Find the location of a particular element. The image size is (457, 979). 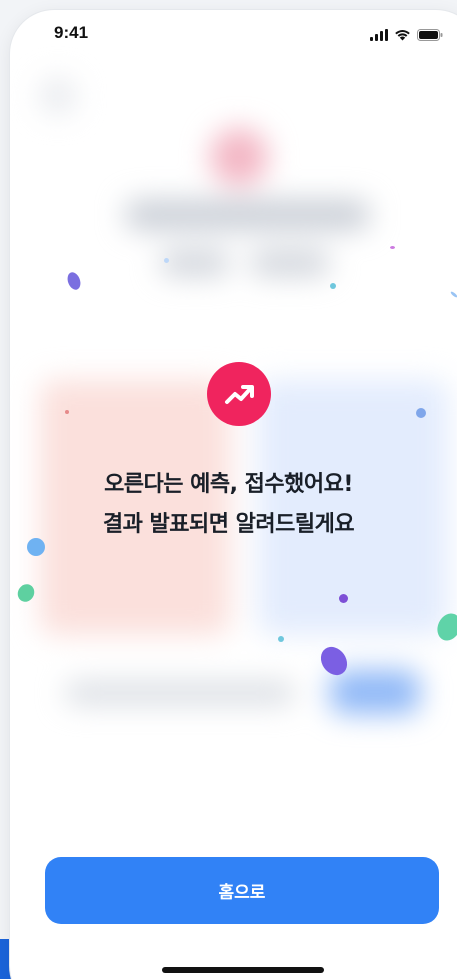

trending-up-icon is located at coordinates (239, 394).